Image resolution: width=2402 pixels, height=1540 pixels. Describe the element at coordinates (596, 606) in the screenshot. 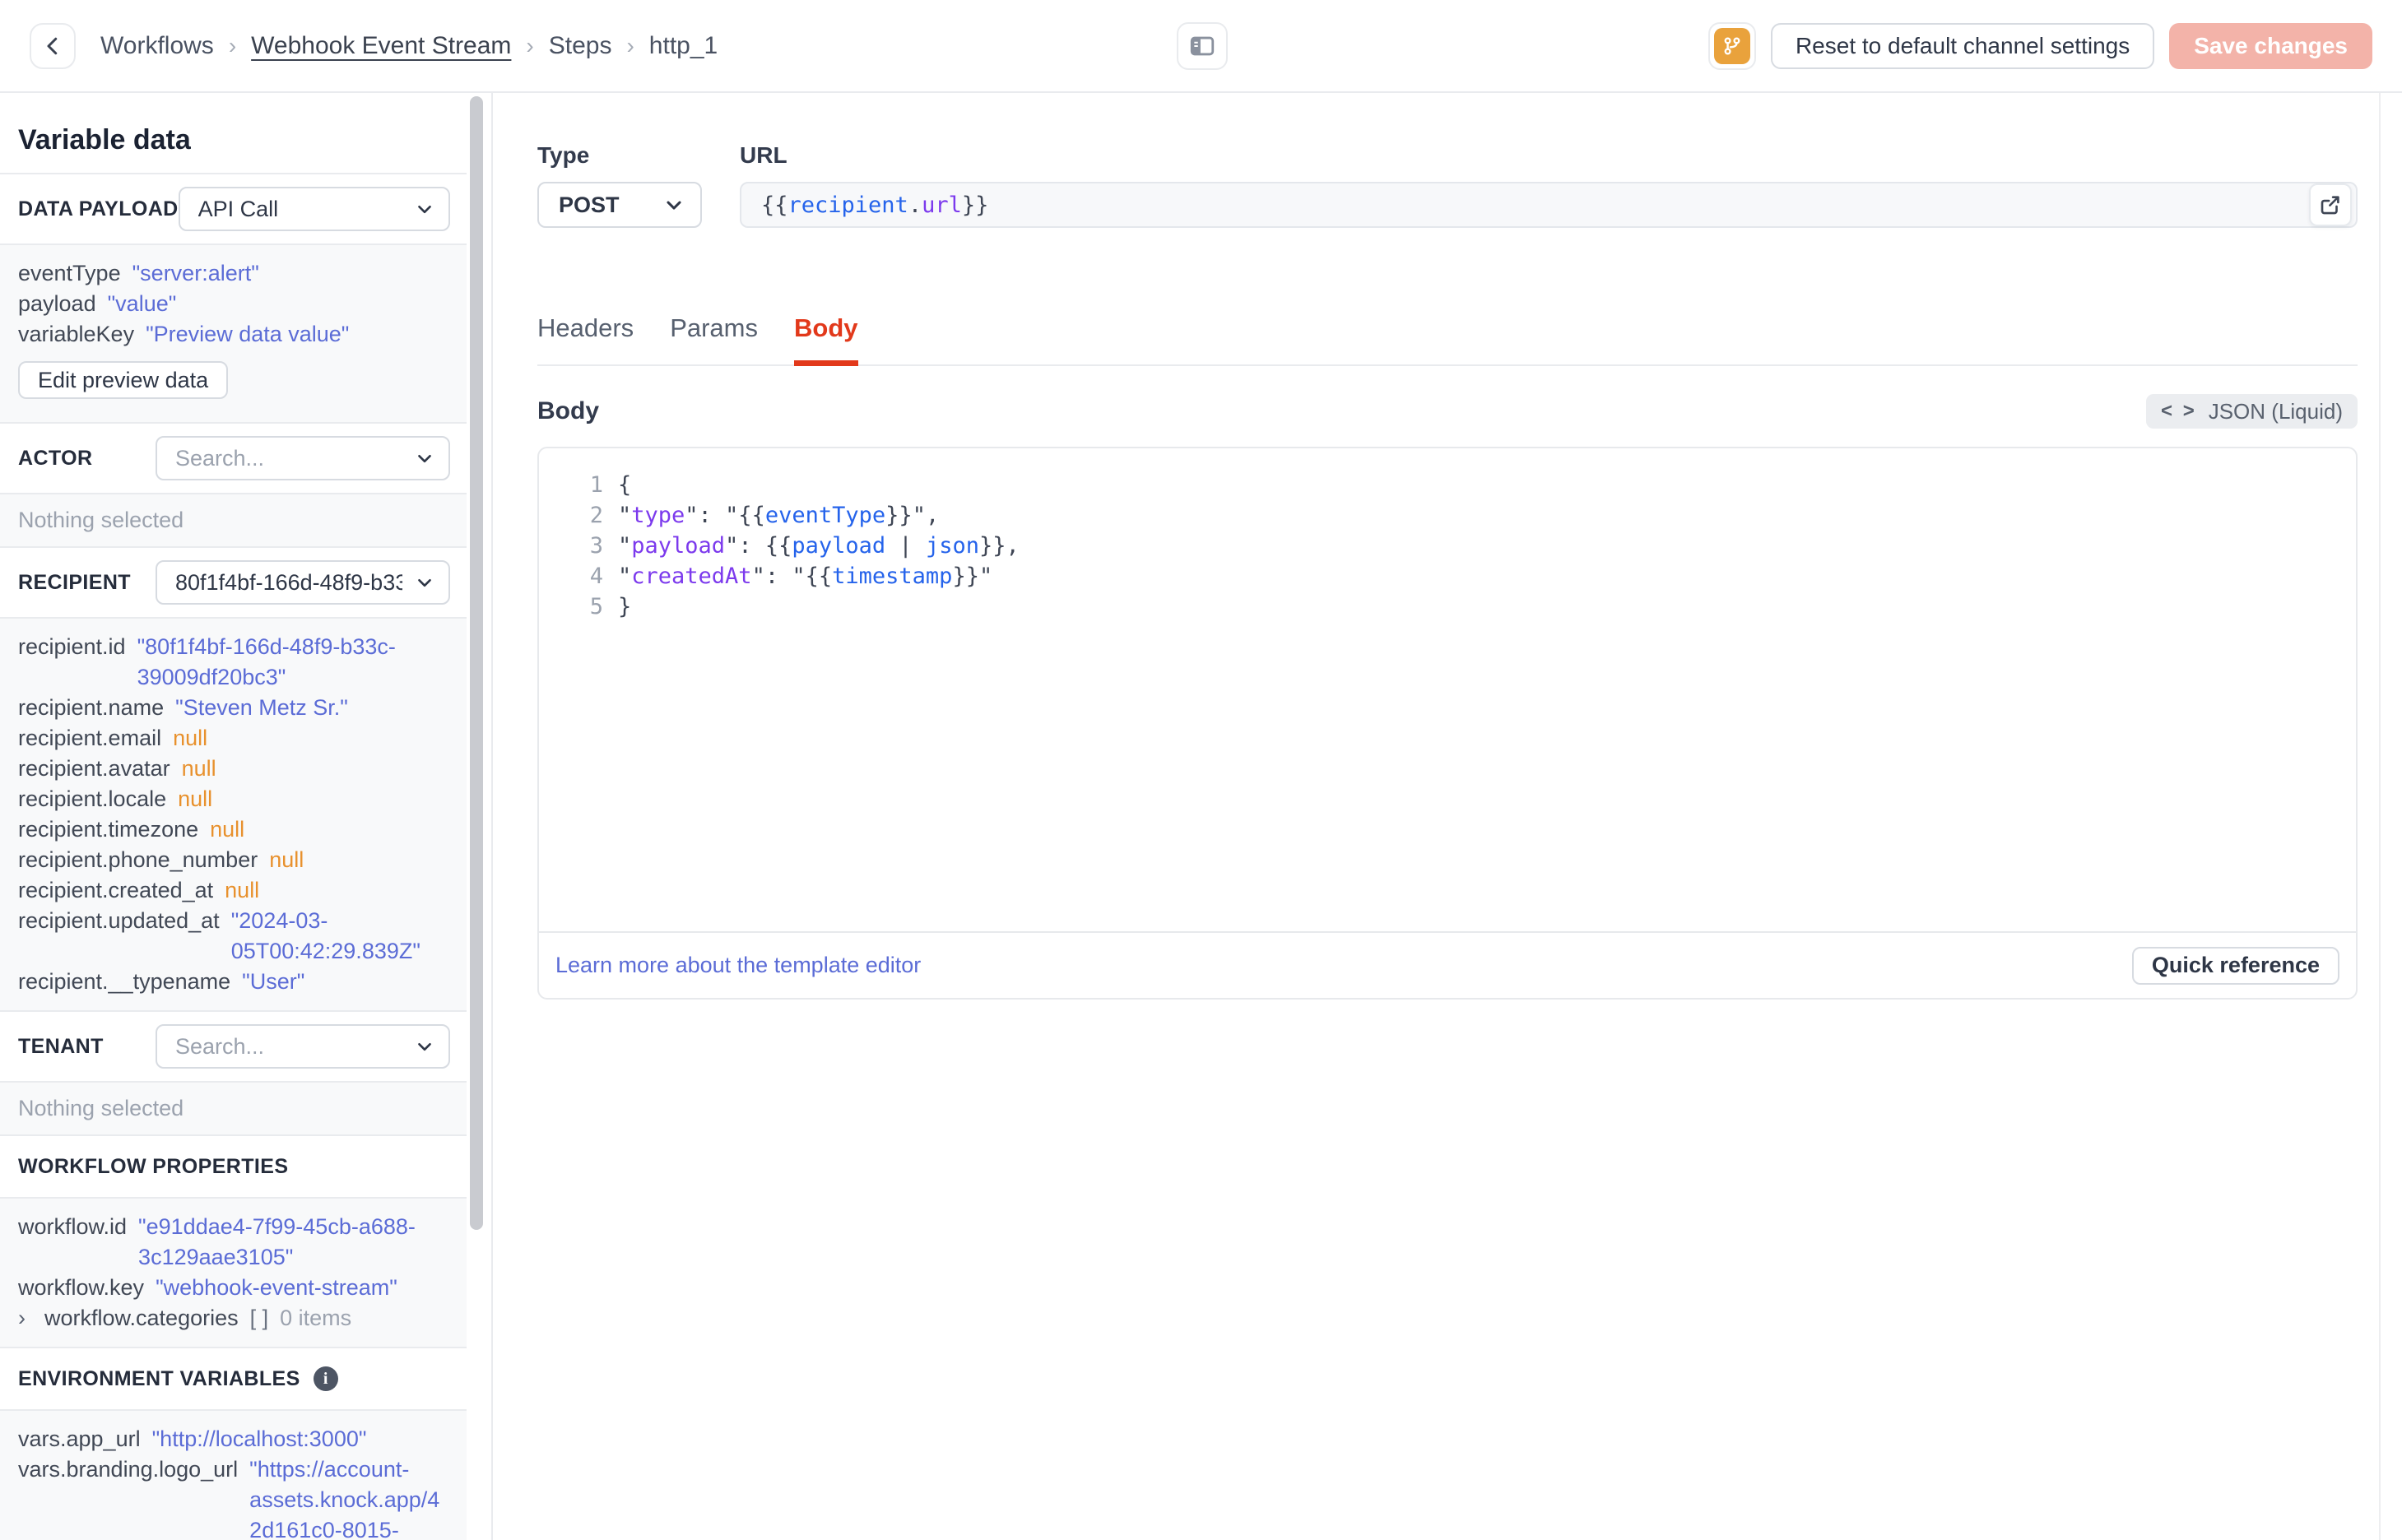

I see `line-number: 5` at that location.